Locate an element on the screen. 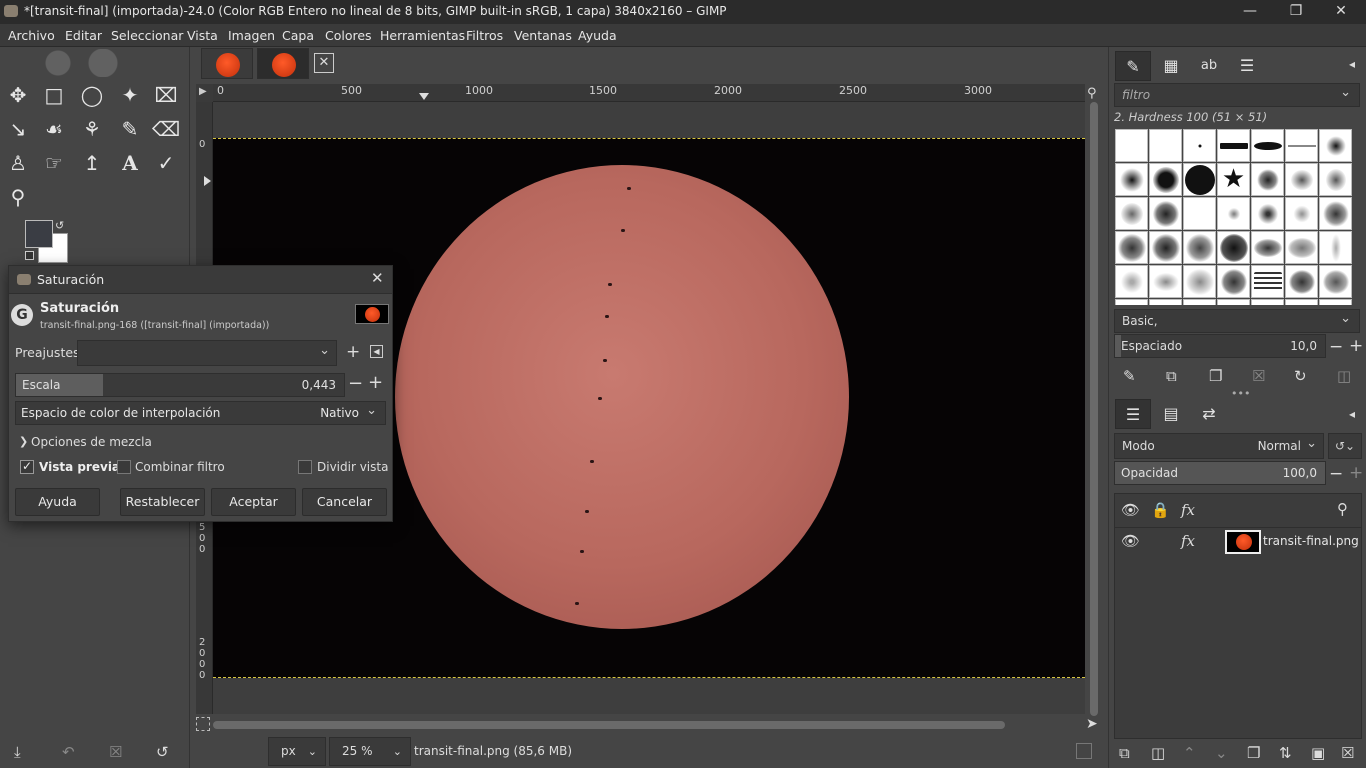  new-brush-icon: ⧉ is located at coordinates (1171, 376).